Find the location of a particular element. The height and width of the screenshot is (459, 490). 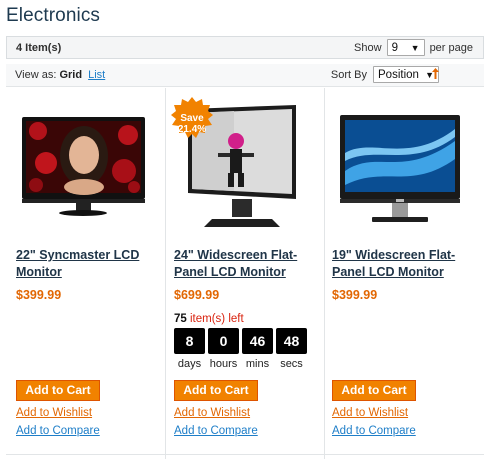

product-name-line: 19" Widescreen Flat- is located at coordinates (394, 255).